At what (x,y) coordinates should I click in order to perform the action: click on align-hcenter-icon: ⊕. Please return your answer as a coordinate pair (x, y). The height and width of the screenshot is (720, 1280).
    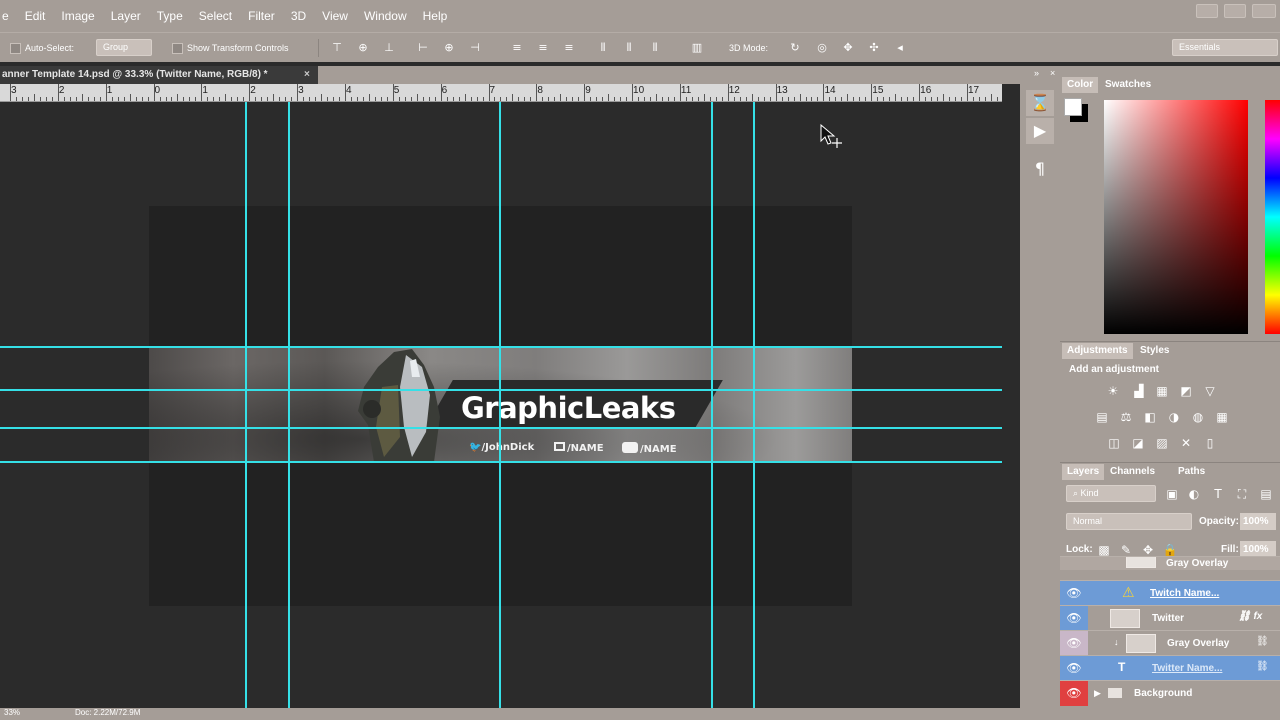
    Looking at the image, I should click on (449, 48).